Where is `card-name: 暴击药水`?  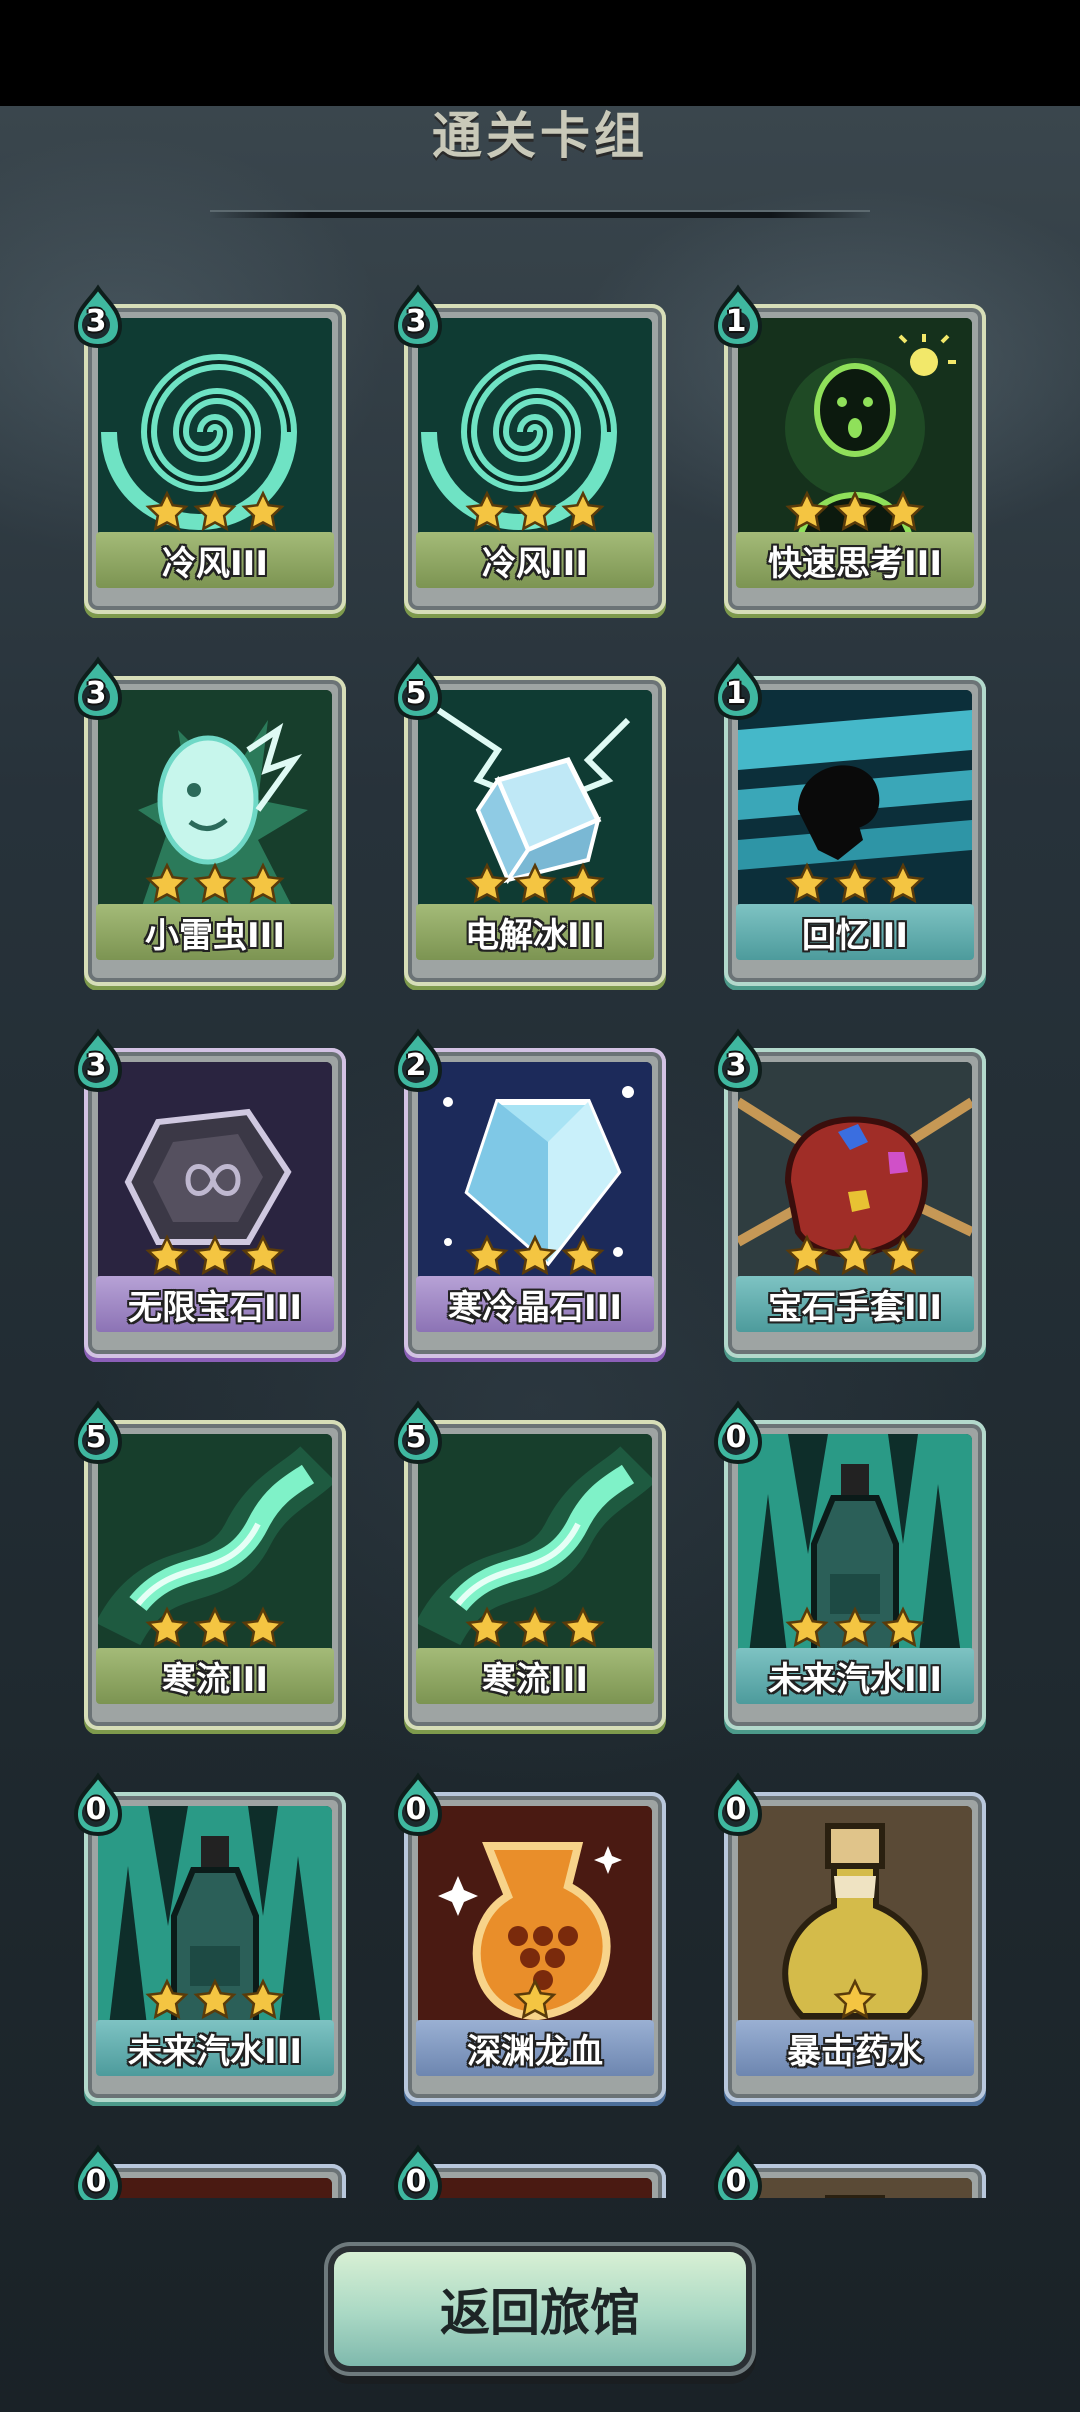
card-name: 暴击药水 is located at coordinates (855, 2048).